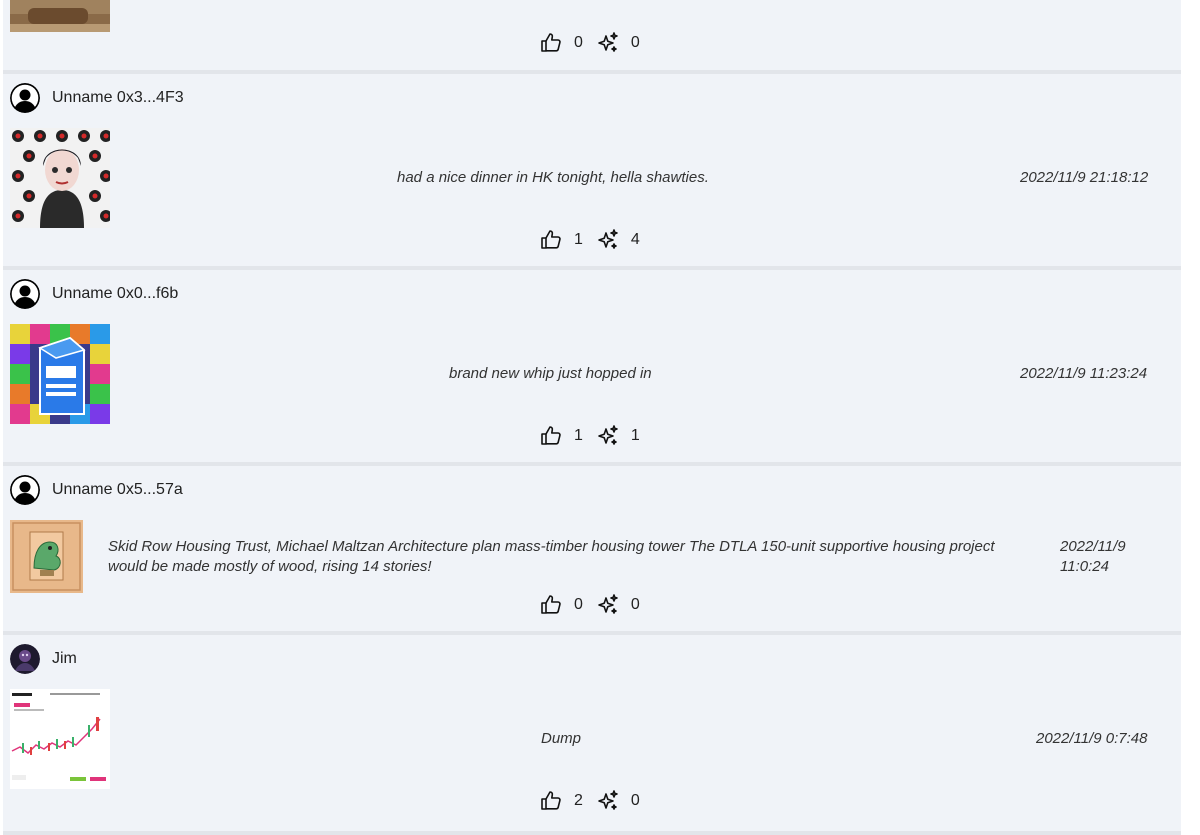 This screenshot has height=835, width=1200. What do you see at coordinates (115, 294) in the screenshot?
I see `username: Unname 0x0...f6b` at bounding box center [115, 294].